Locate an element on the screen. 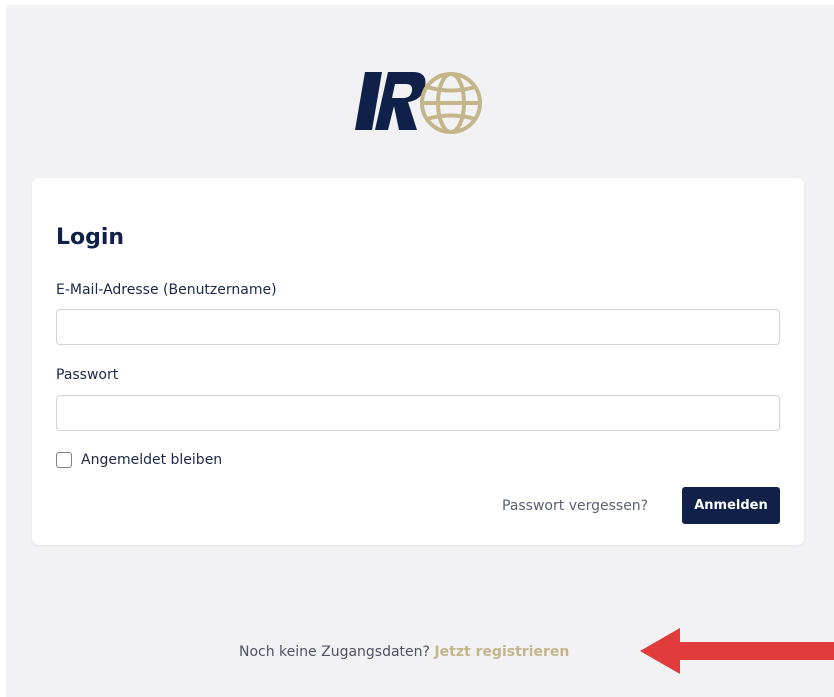 This screenshot has height=697, width=834. email-label: E-Mail-Adresse (Benutzername) is located at coordinates (166, 290).